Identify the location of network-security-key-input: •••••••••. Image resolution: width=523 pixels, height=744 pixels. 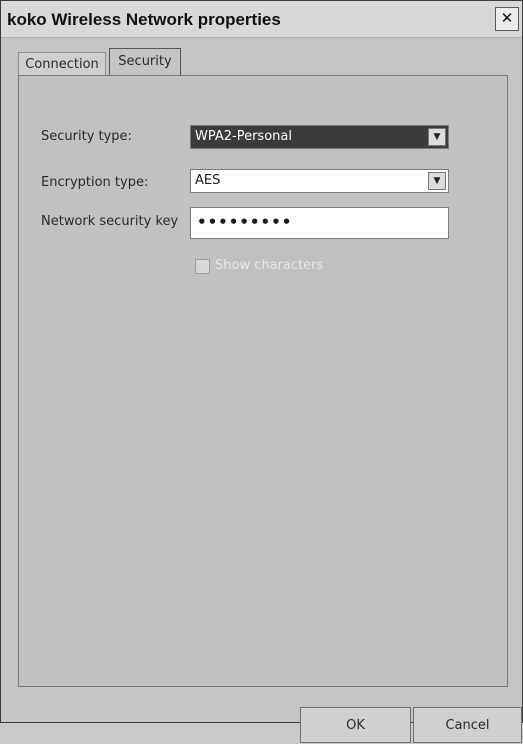
(319, 223).